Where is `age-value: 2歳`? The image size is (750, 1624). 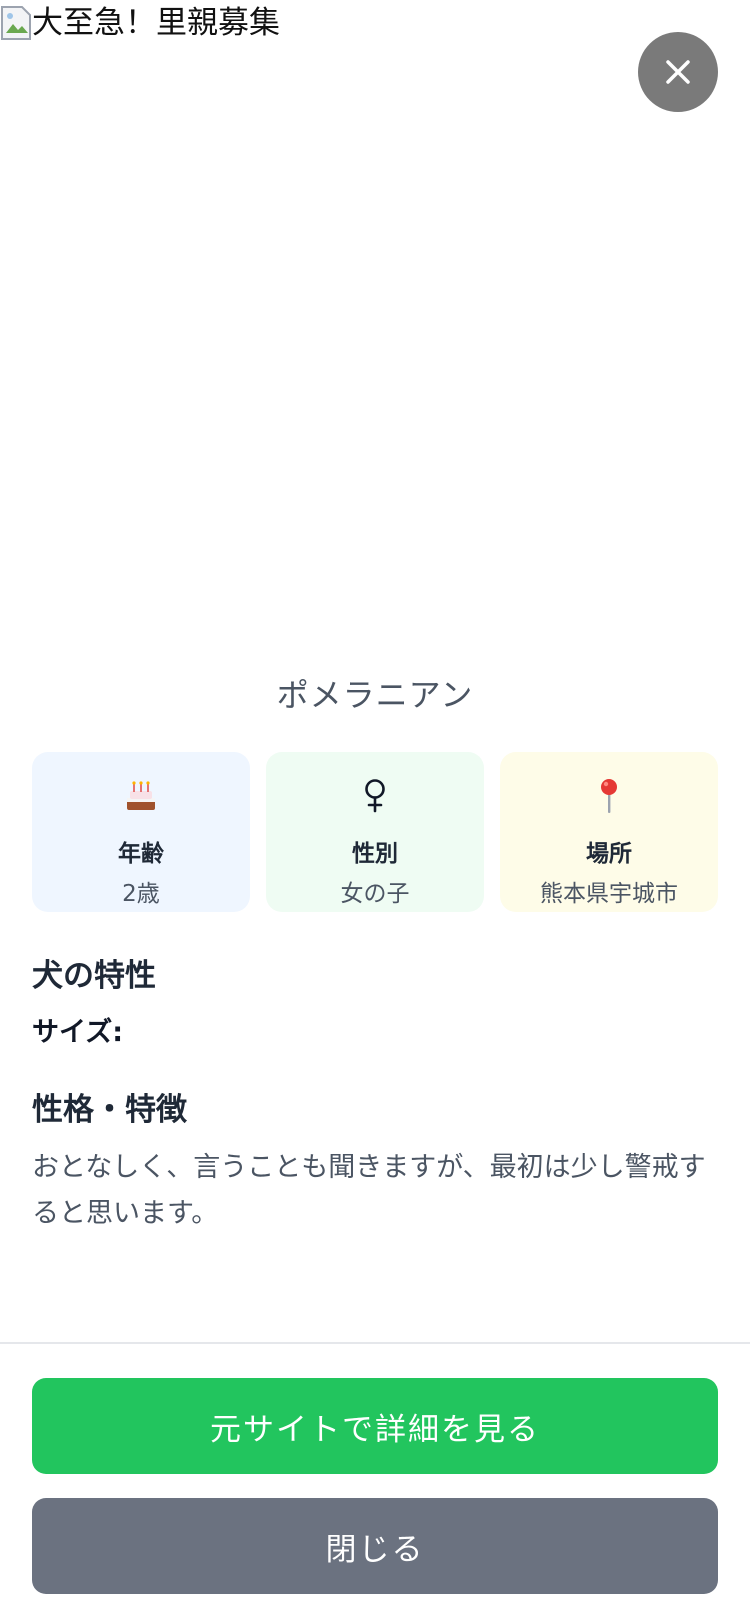
age-value: 2歳 is located at coordinates (141, 894).